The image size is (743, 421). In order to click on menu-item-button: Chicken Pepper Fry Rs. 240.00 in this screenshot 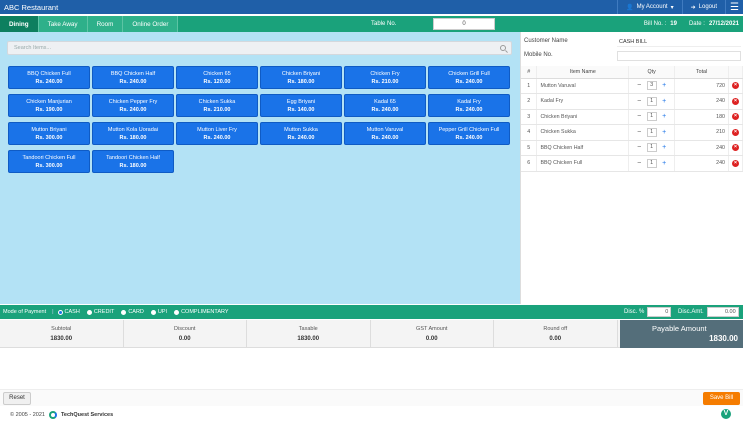, I will do `click(133, 105)`.